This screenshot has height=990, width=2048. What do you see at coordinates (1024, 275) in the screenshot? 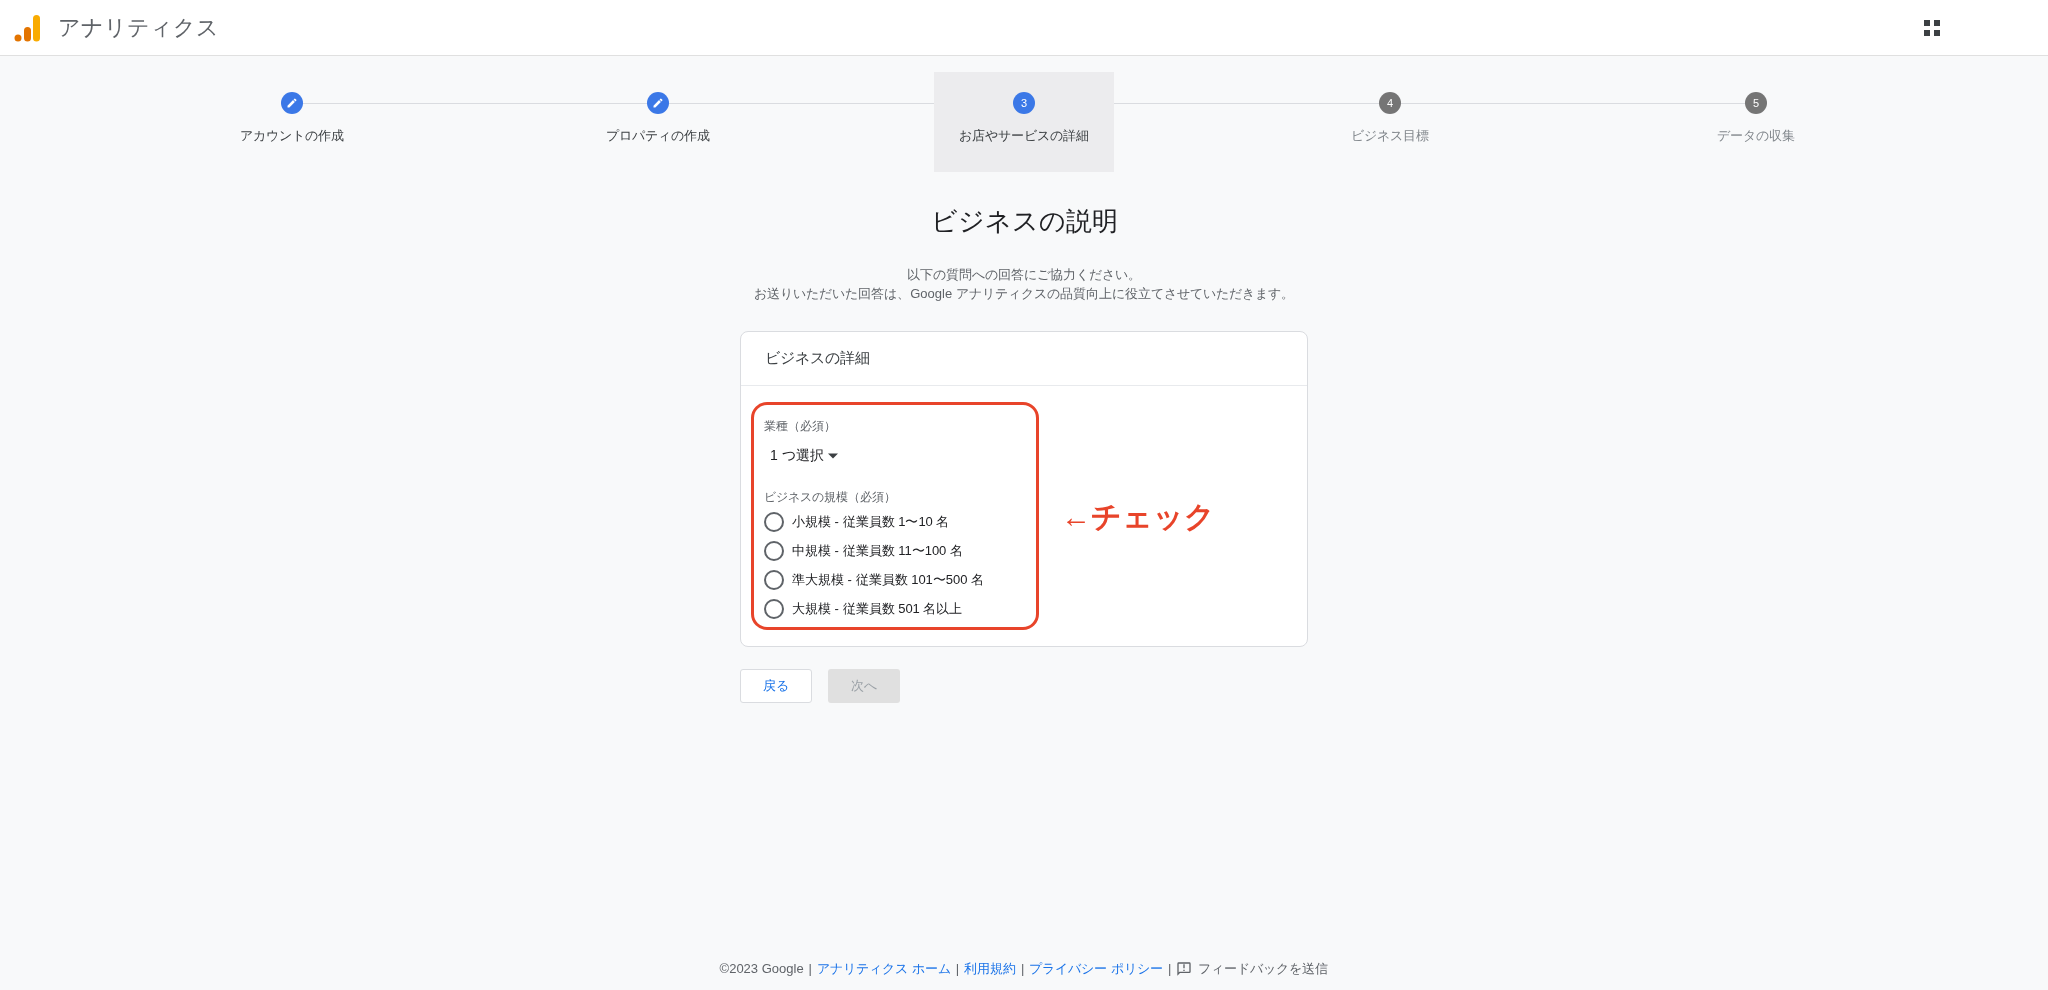
I see `description-text: 以下の質問への回答にご協力ください。` at bounding box center [1024, 275].